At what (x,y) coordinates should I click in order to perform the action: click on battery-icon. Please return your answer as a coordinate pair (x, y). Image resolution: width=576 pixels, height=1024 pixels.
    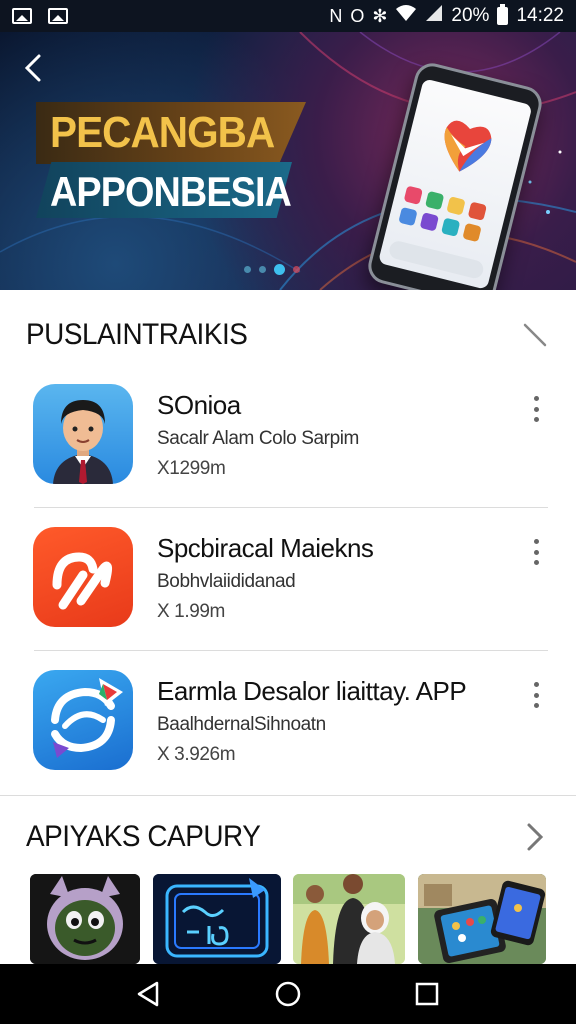
    Looking at the image, I should click on (503, 14).